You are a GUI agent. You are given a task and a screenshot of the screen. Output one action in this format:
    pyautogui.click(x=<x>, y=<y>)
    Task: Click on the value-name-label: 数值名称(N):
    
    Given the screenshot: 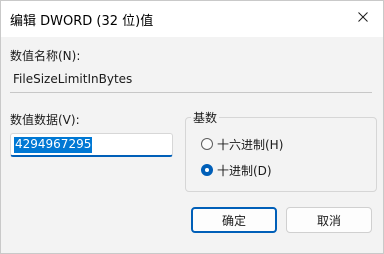 What is the action you would take?
    pyautogui.click(x=45, y=56)
    